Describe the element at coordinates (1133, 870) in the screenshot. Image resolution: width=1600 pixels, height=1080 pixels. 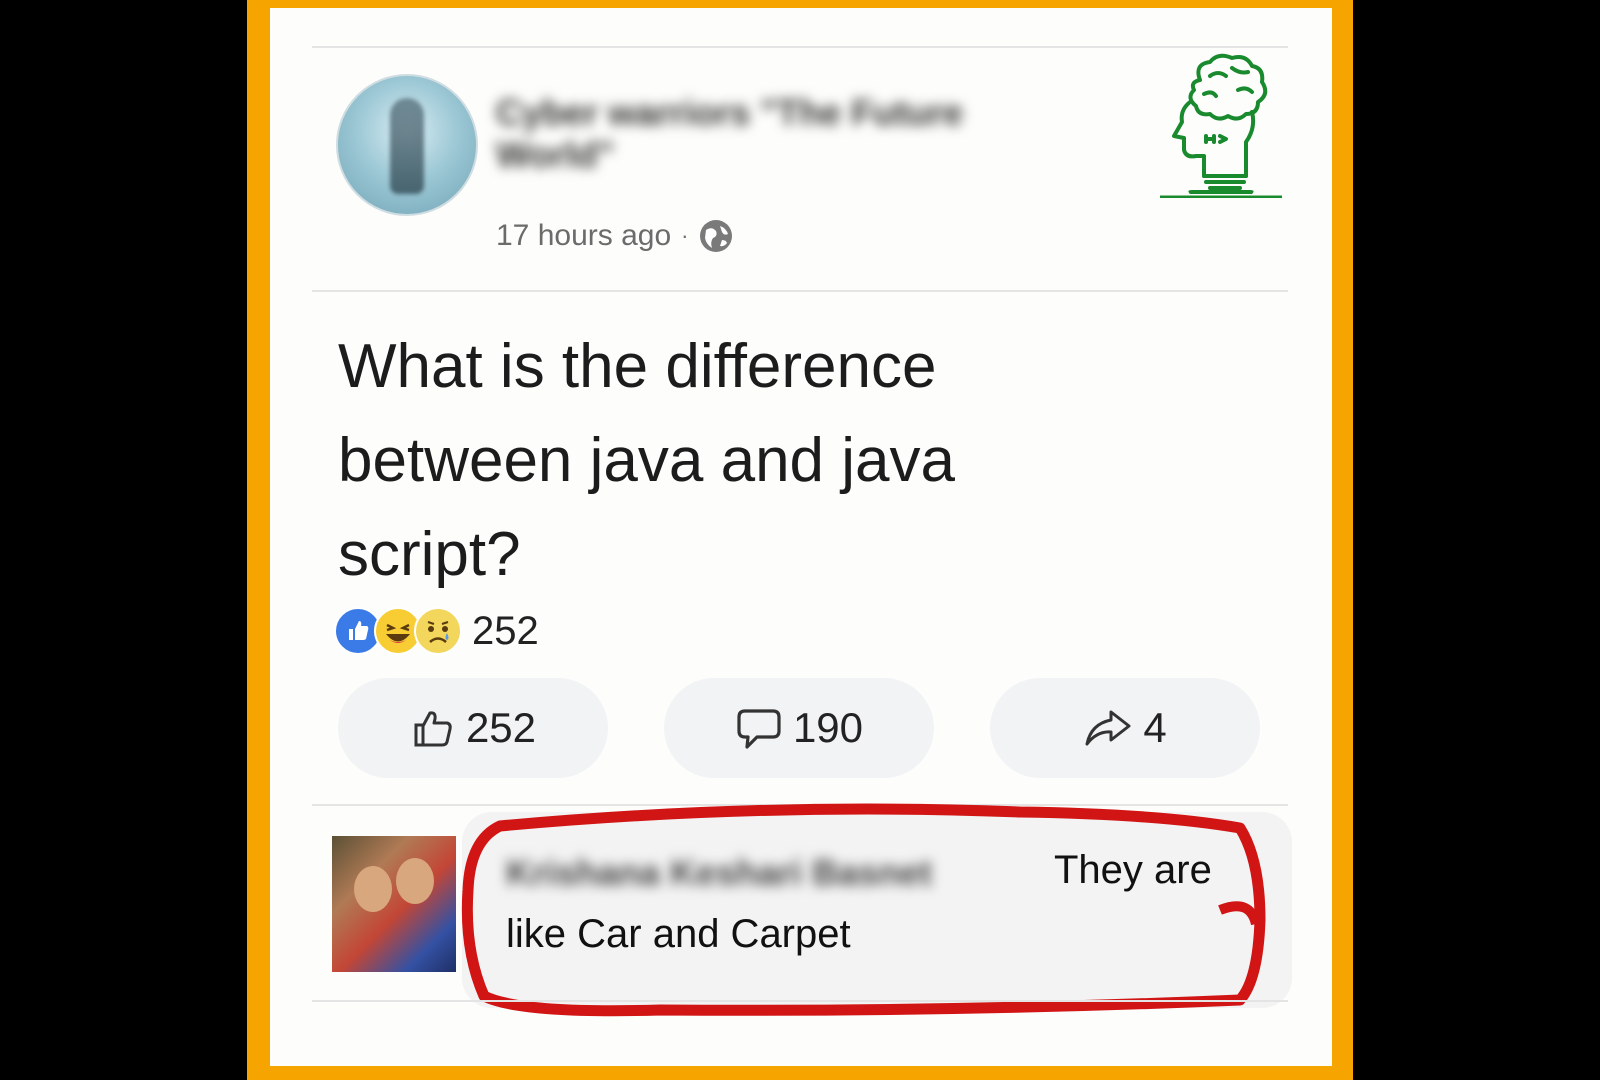
I see `comment-text-line1: They are` at that location.